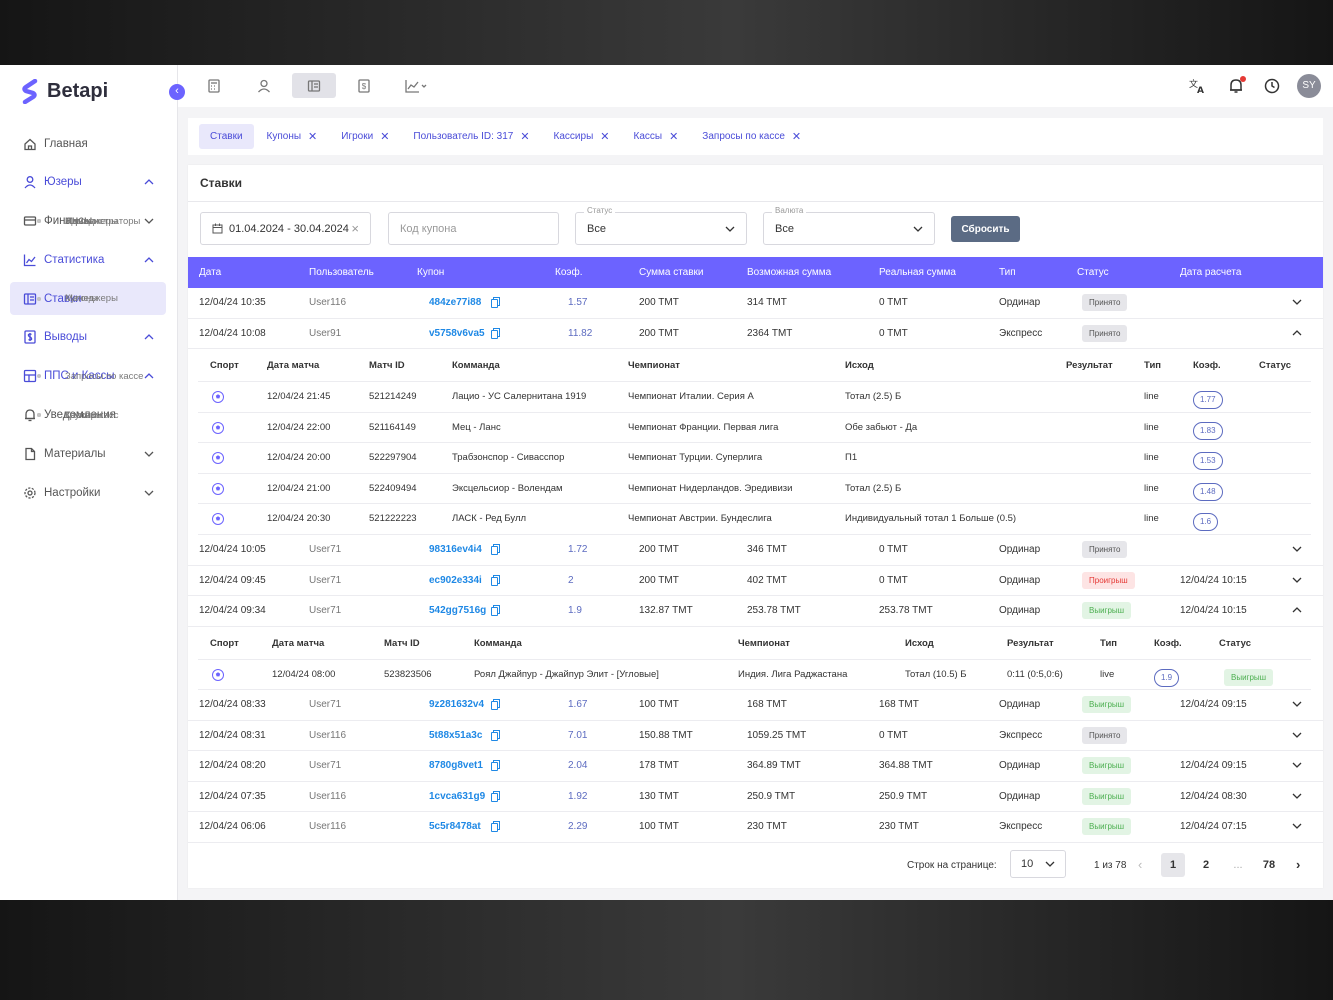  I want to click on sidebar-item-withdrawals: Выводы, so click(88, 337).